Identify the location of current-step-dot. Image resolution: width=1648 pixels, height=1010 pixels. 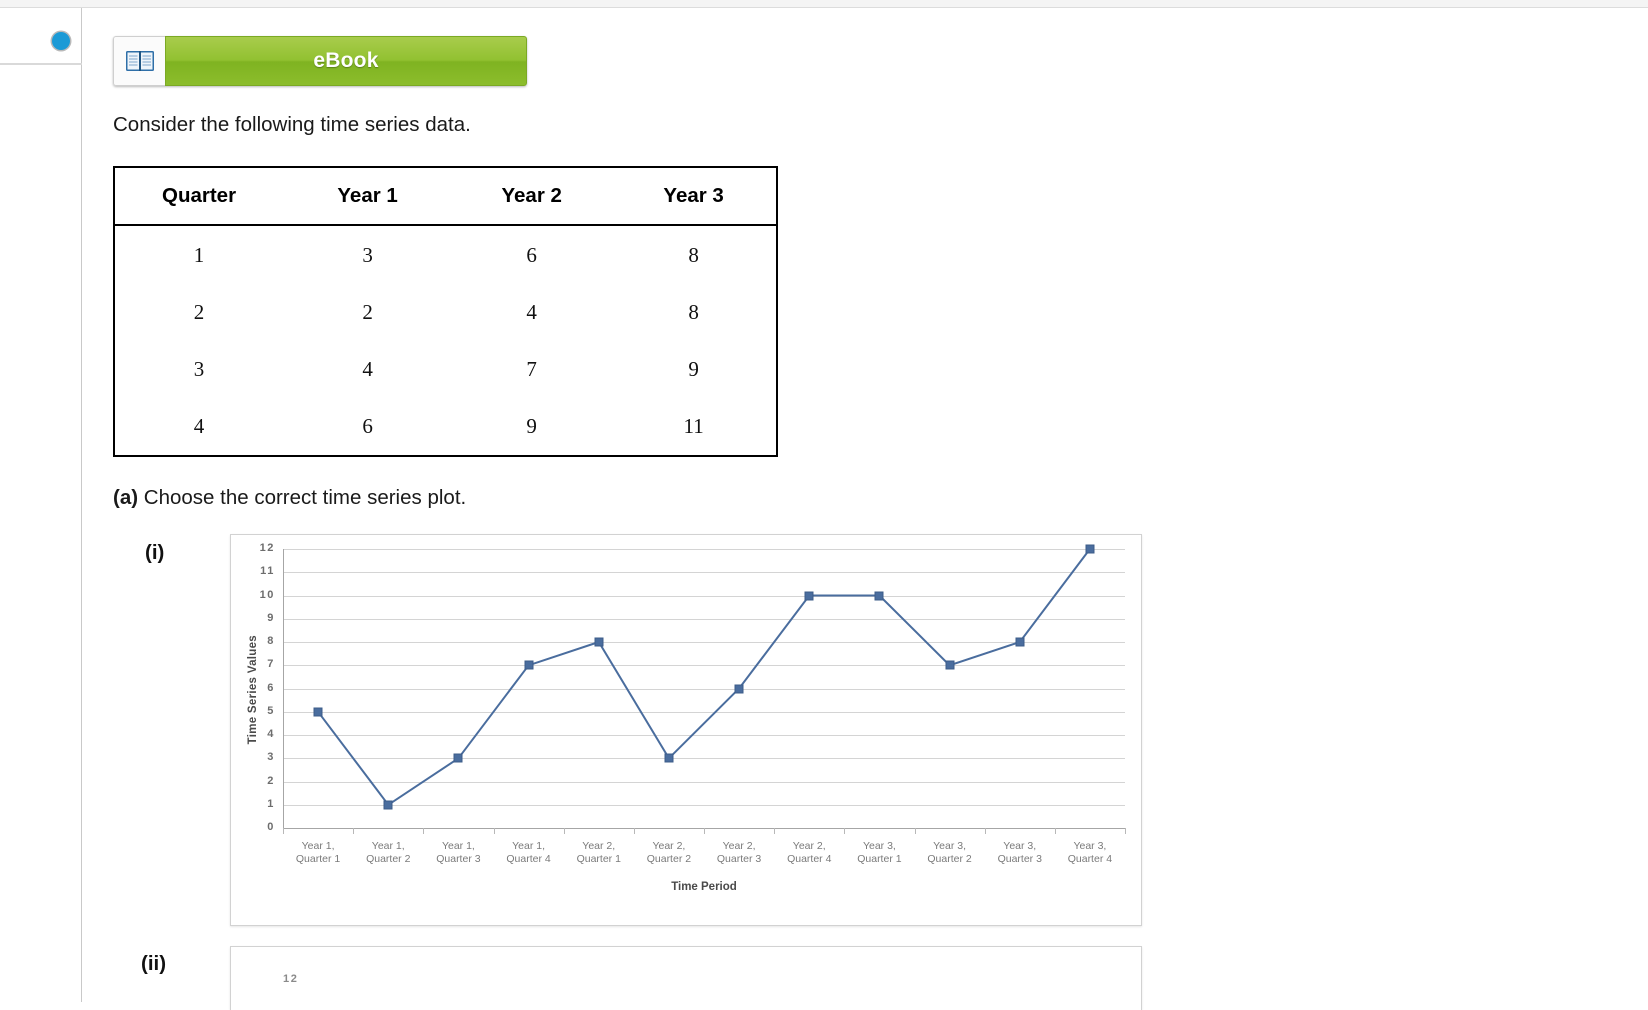
(61, 41).